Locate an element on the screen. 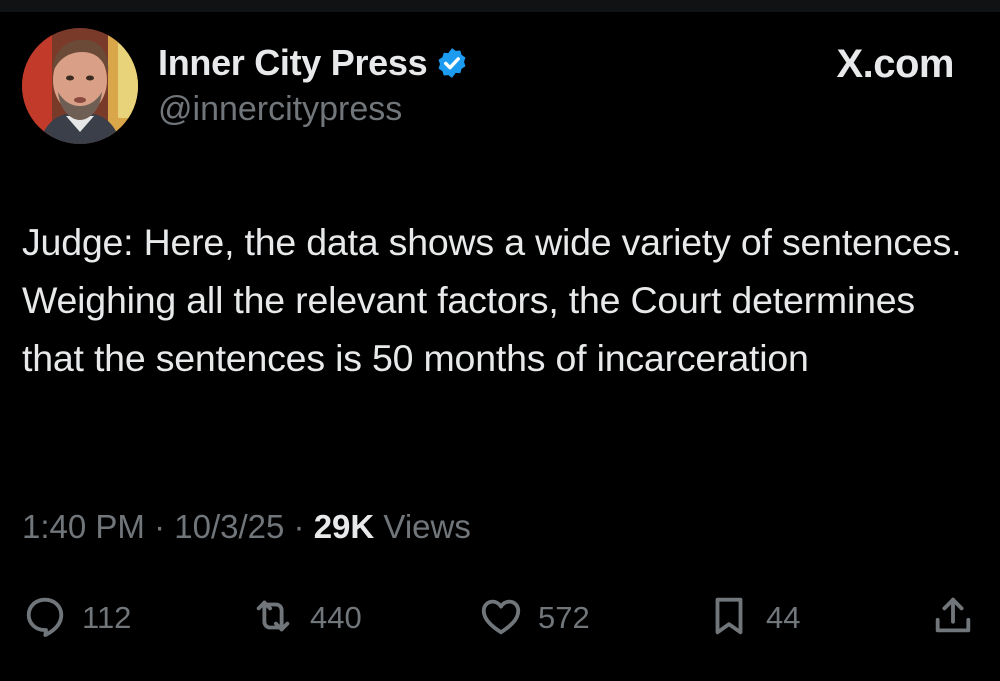  views-count: 29K is located at coordinates (344, 526).